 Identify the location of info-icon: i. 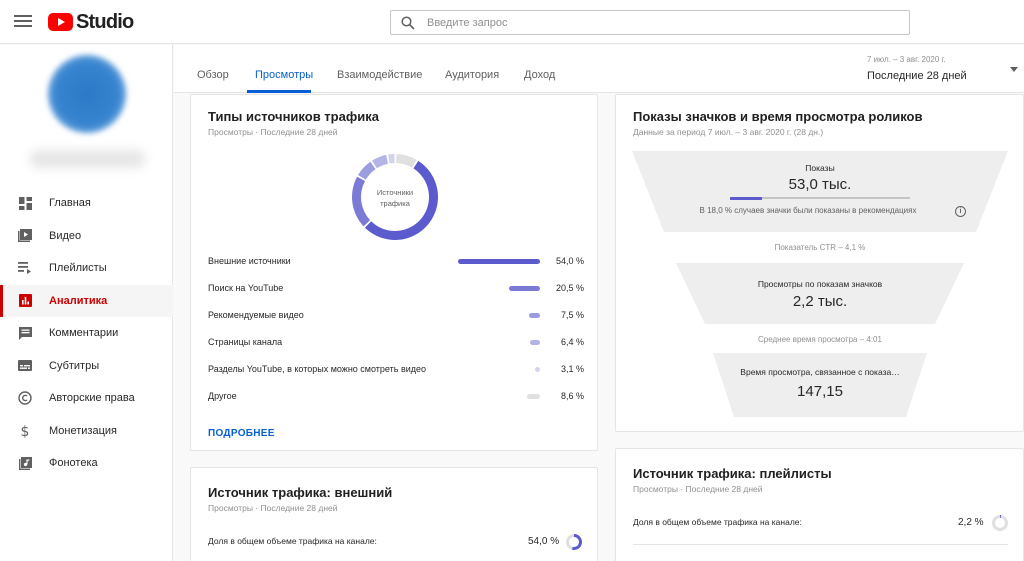
(960, 211).